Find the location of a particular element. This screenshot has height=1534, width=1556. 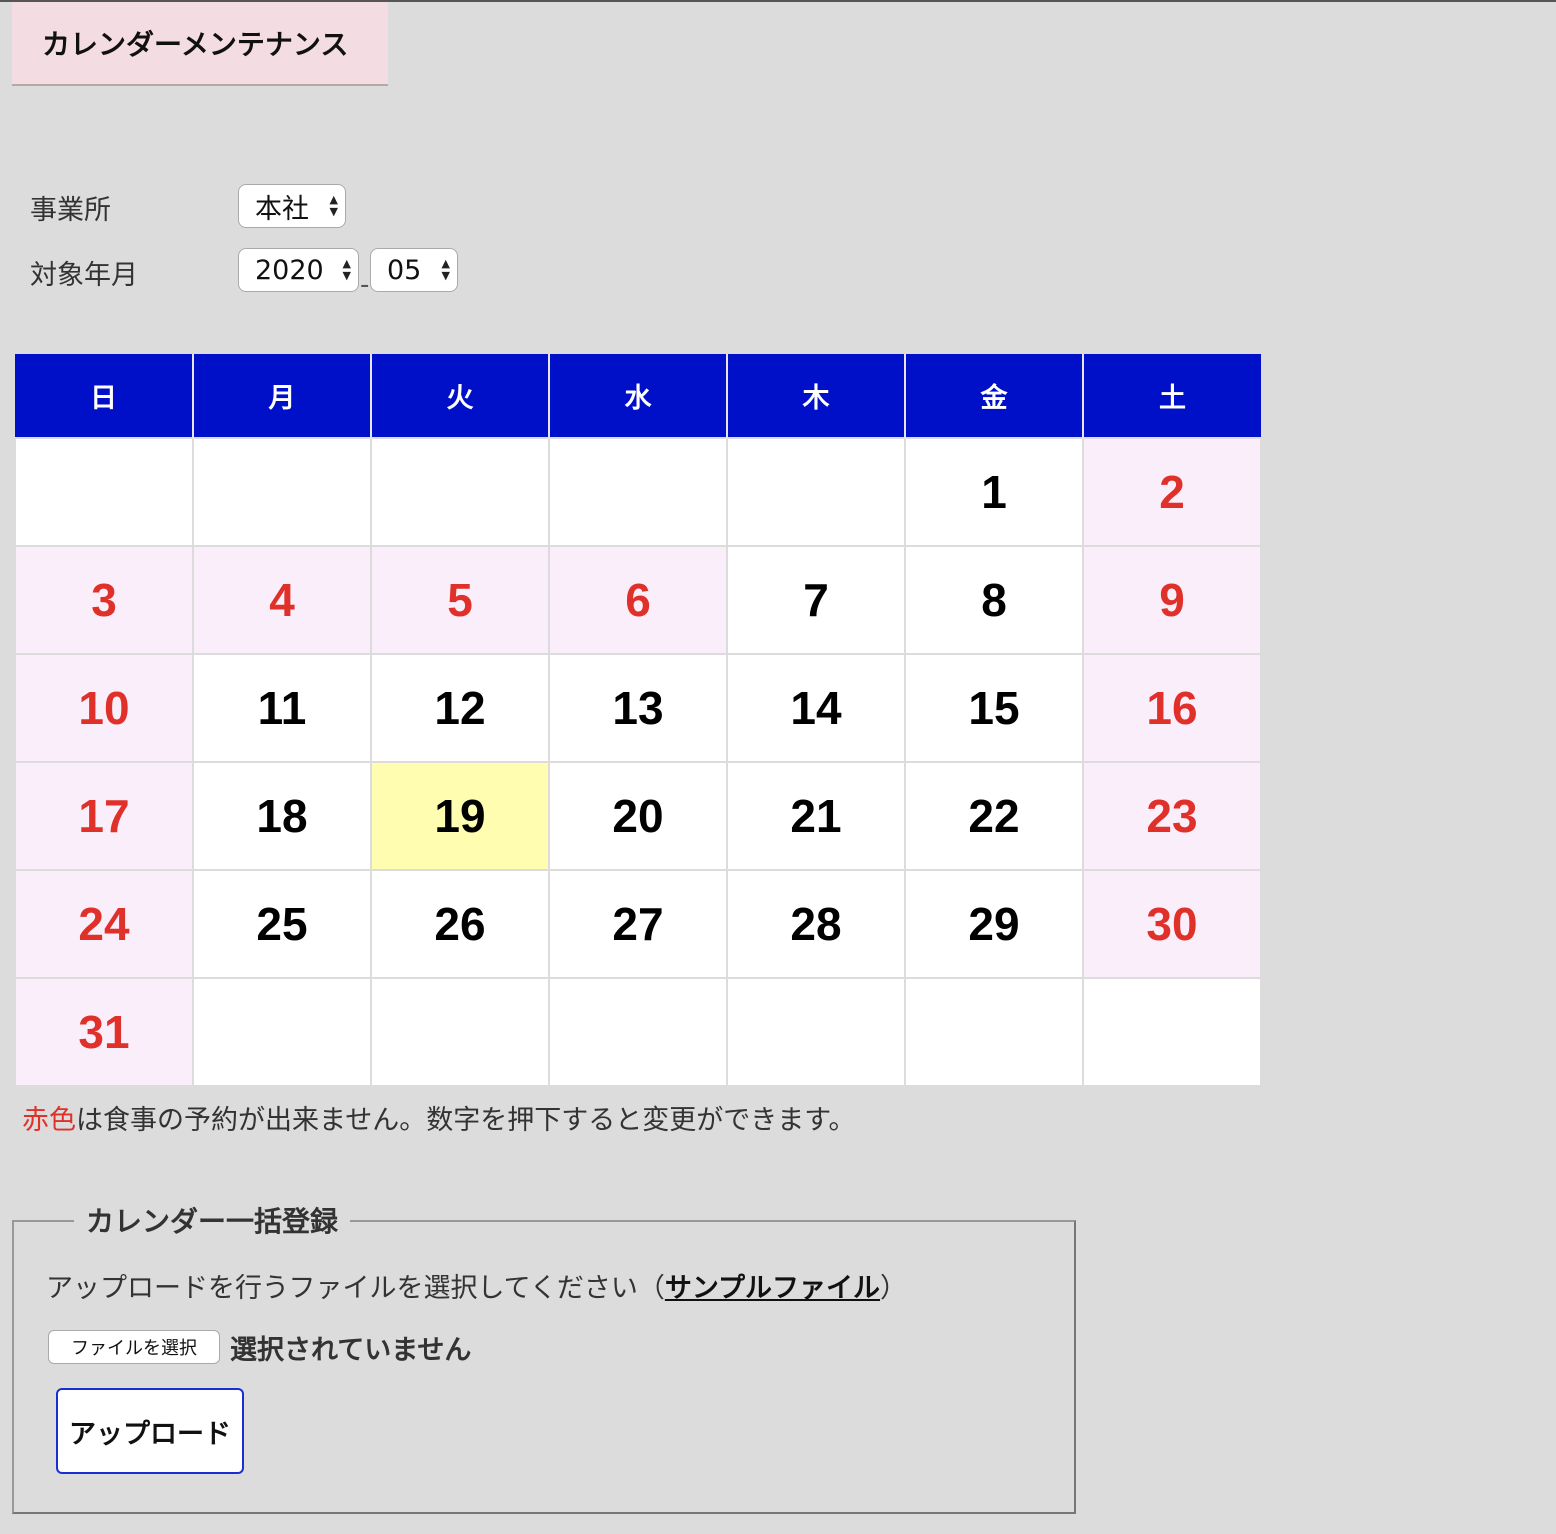

calendar-day-30: 30 is located at coordinates (1172, 924).